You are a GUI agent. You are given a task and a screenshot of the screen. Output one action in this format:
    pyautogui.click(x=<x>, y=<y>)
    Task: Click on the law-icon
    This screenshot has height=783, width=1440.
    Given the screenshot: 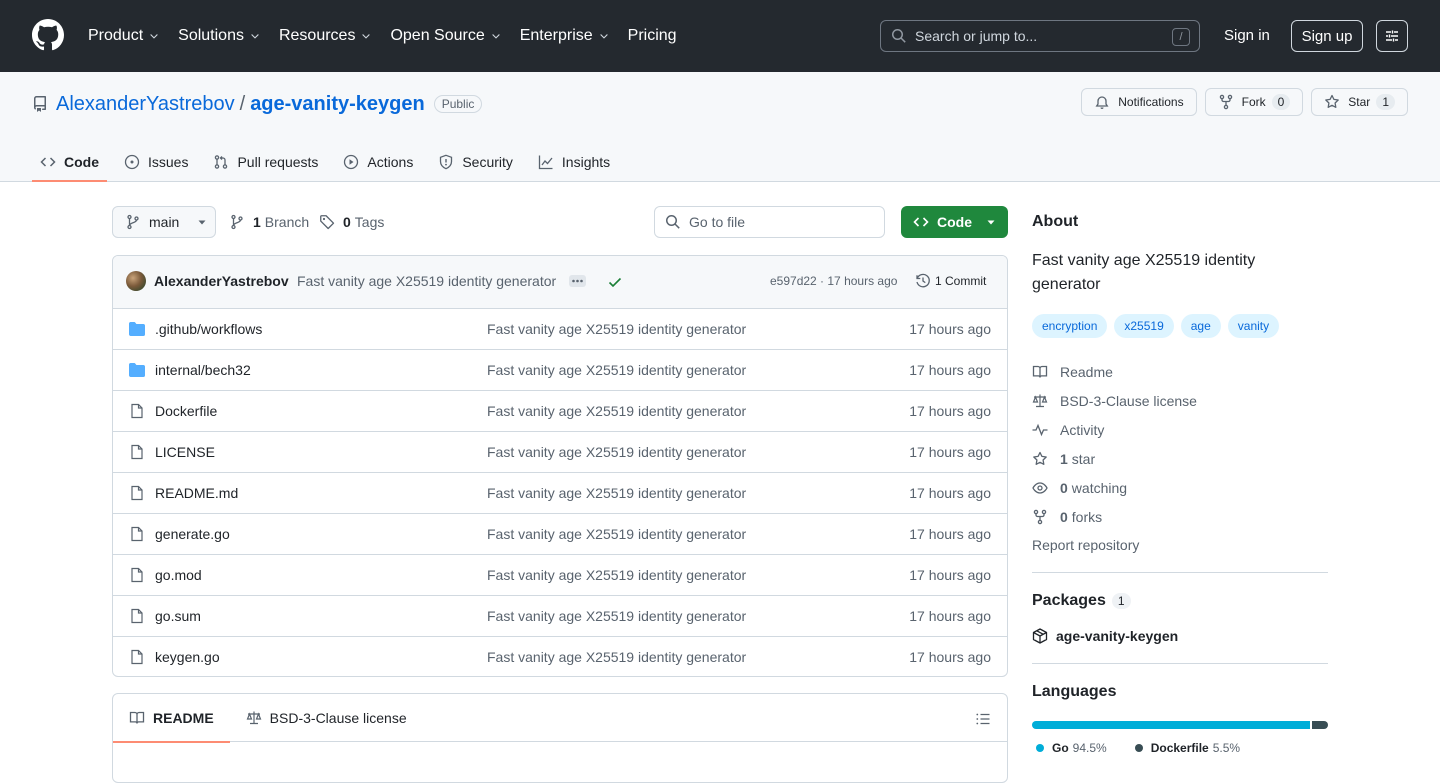 What is the action you would take?
    pyautogui.click(x=1040, y=400)
    